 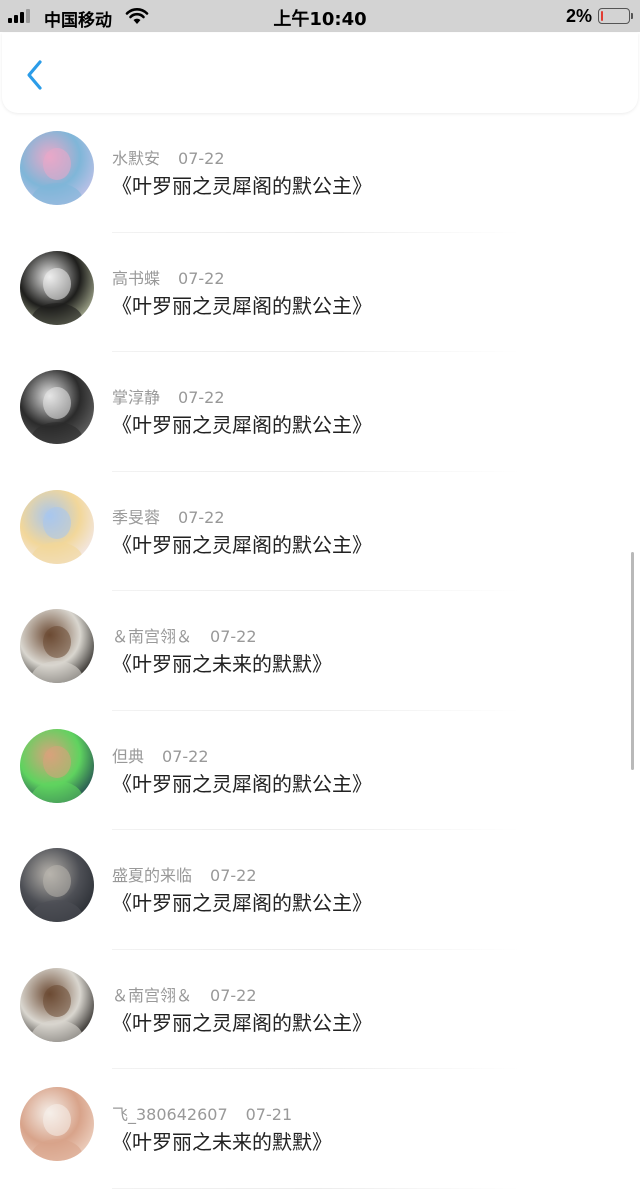 What do you see at coordinates (168, 396) in the screenshot?
I see `comment-meta: 掌淳静 07-22` at bounding box center [168, 396].